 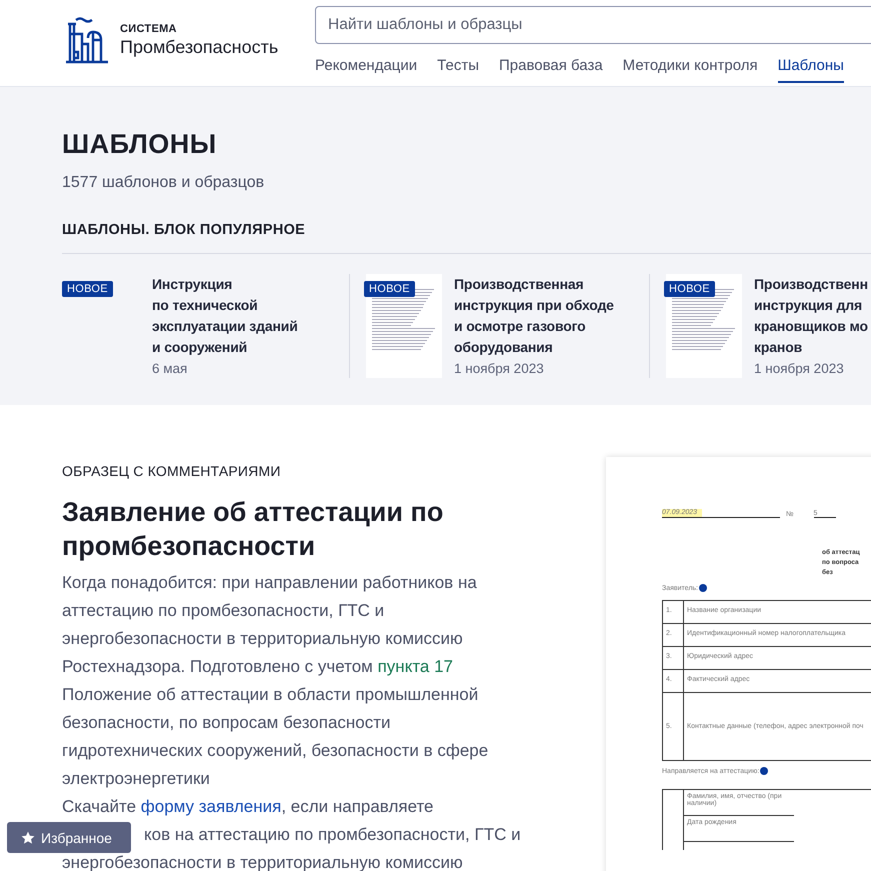 I want to click on search-field: Найти шаблоны и образцы, so click(x=593, y=25).